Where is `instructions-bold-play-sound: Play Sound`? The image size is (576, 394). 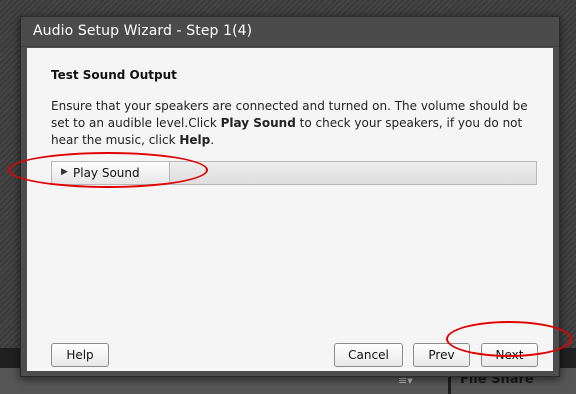 instructions-bold-play-sound: Play Sound is located at coordinates (258, 123).